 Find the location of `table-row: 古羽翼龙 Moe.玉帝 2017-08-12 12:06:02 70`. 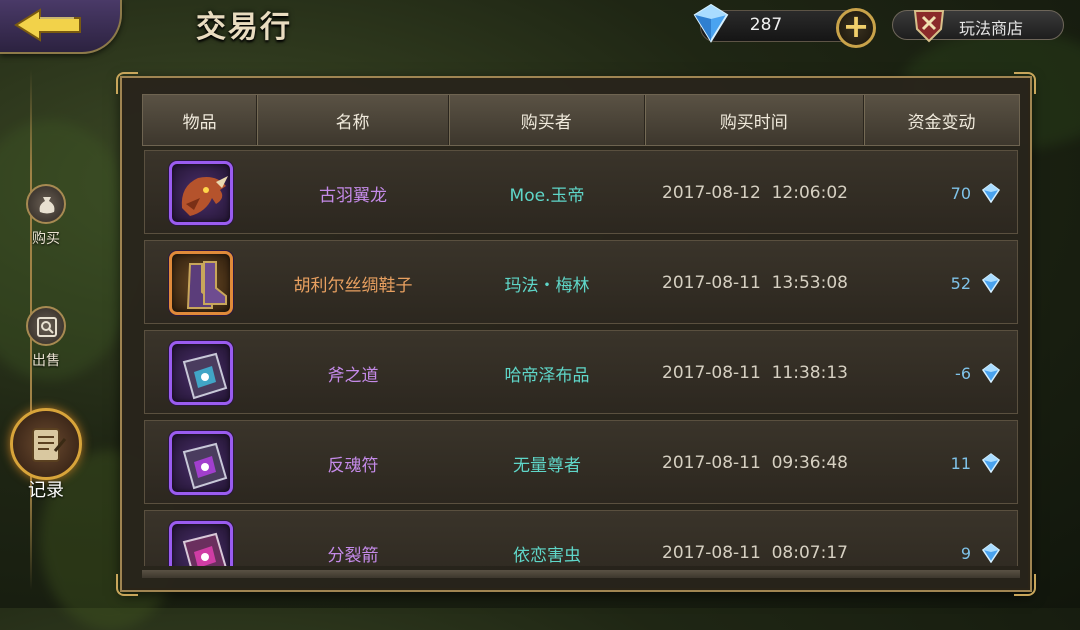

table-row: 古羽翼龙 Moe.玉帝 2017-08-12 12:06:02 70 is located at coordinates (581, 192).